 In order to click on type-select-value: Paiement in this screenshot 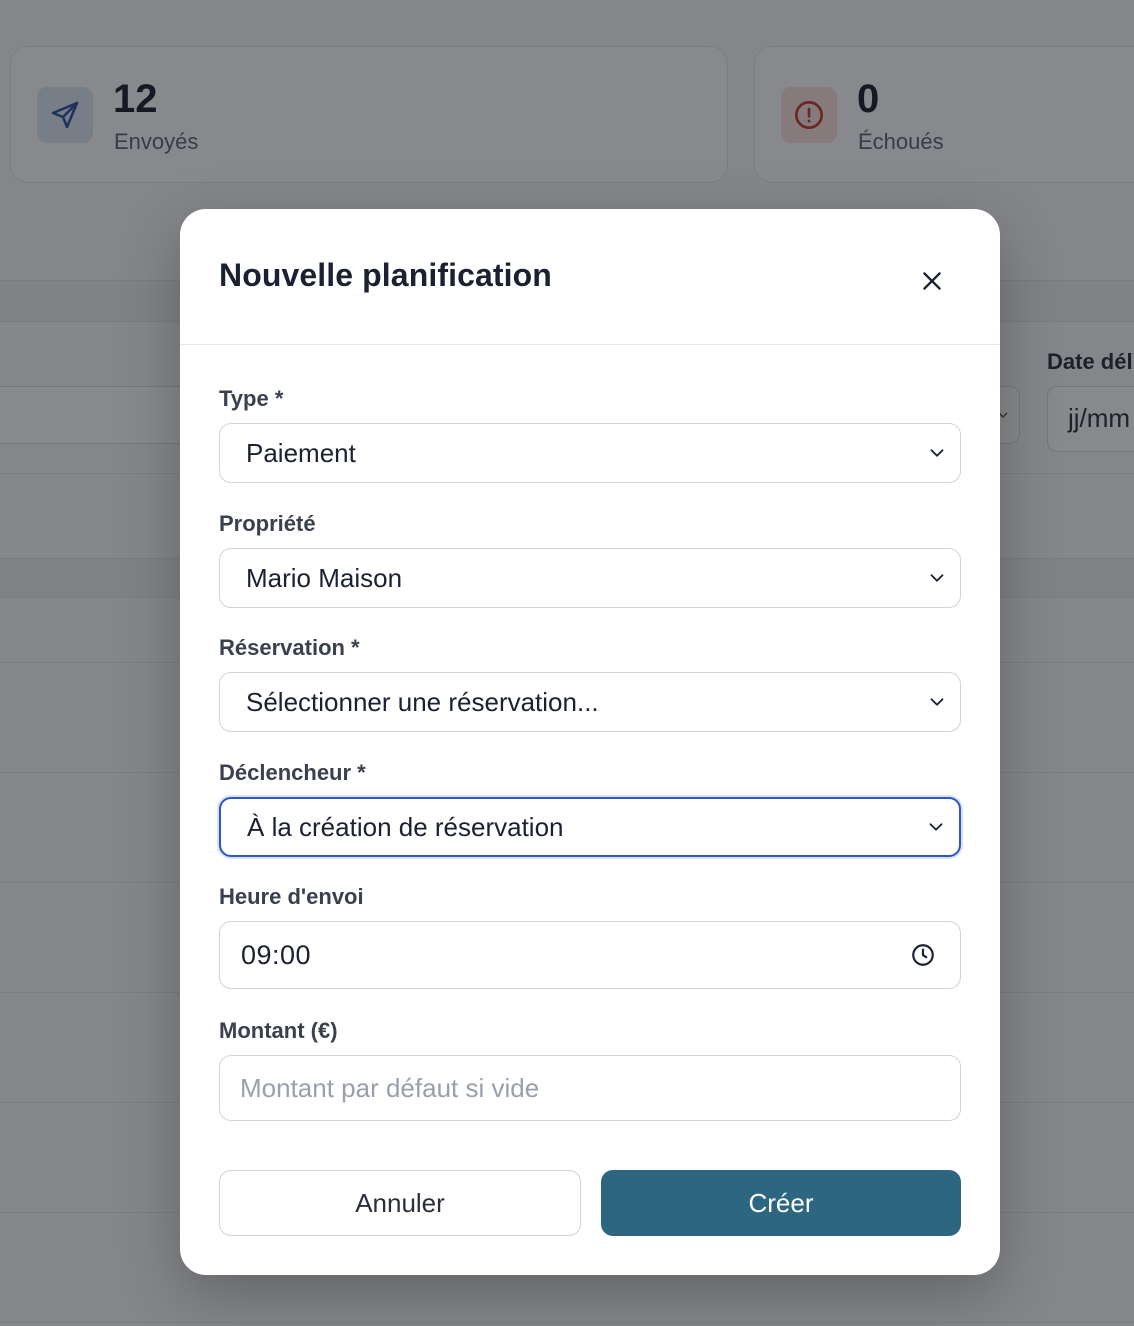, I will do `click(301, 452)`.